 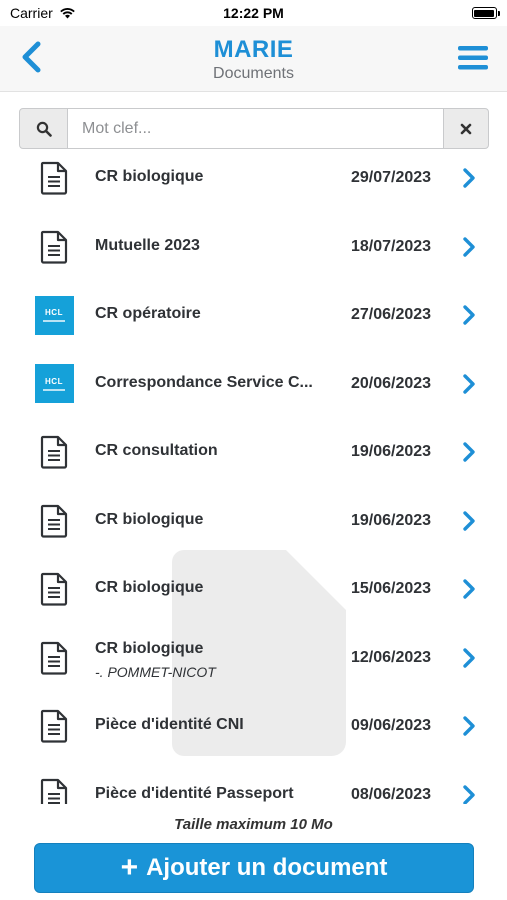 What do you see at coordinates (147, 245) in the screenshot?
I see `document-title: Mutuelle 2023` at bounding box center [147, 245].